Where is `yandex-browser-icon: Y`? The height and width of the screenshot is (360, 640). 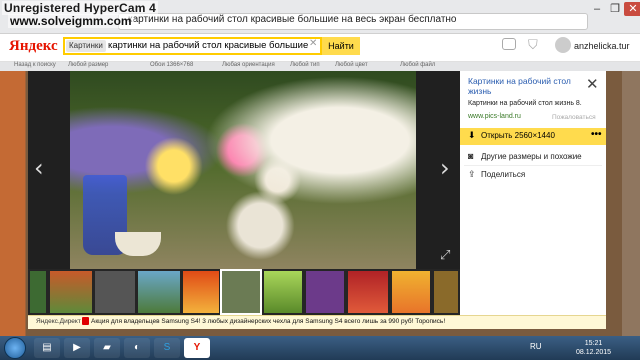 yandex-browser-icon: Y is located at coordinates (197, 348).